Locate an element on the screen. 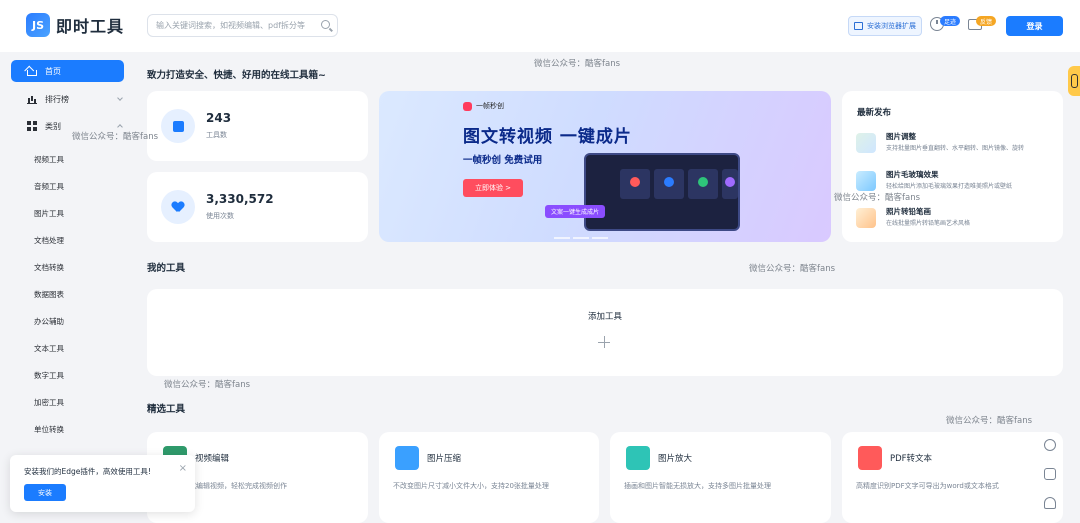  search-box is located at coordinates (242, 25).